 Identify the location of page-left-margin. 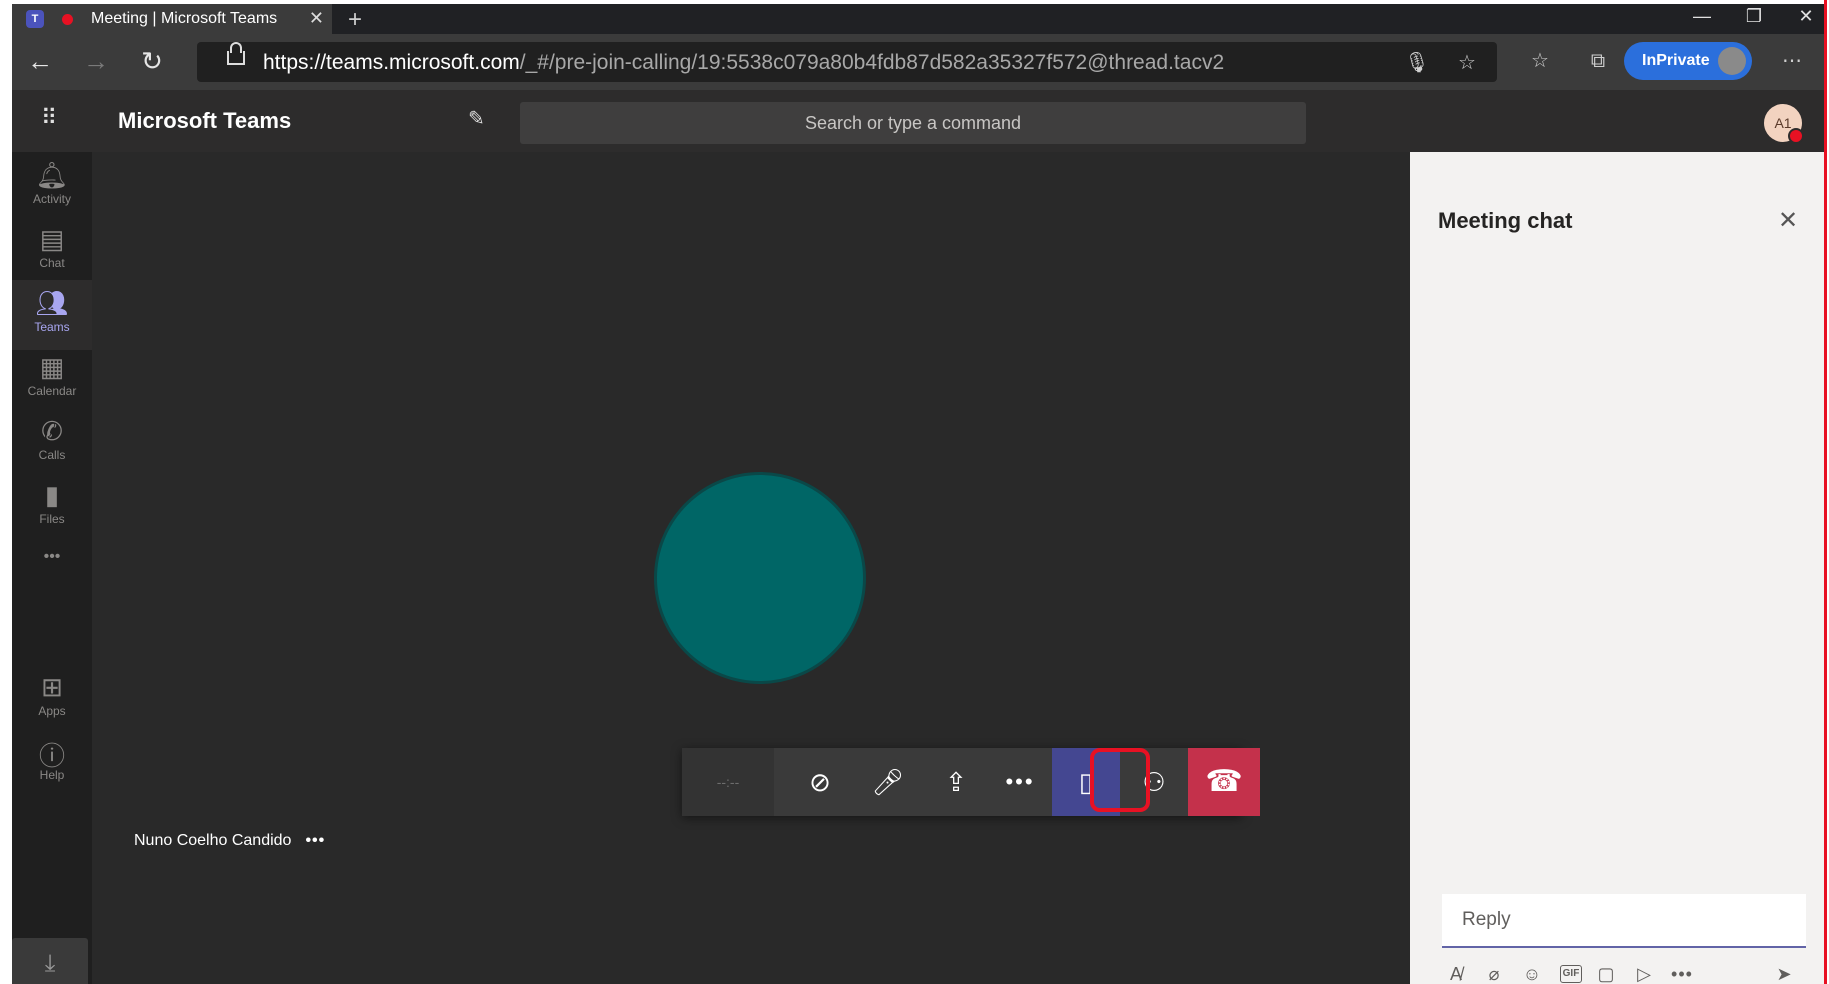
(6, 492).